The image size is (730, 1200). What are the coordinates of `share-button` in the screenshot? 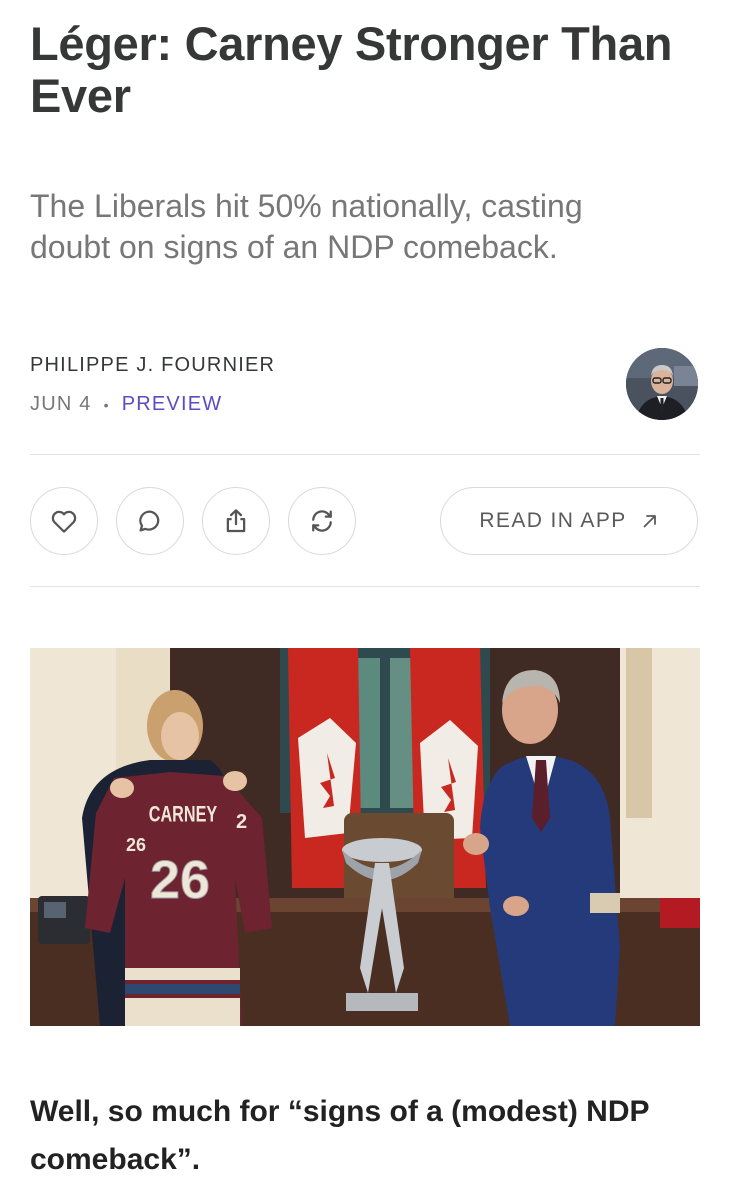 It's located at (236, 521).